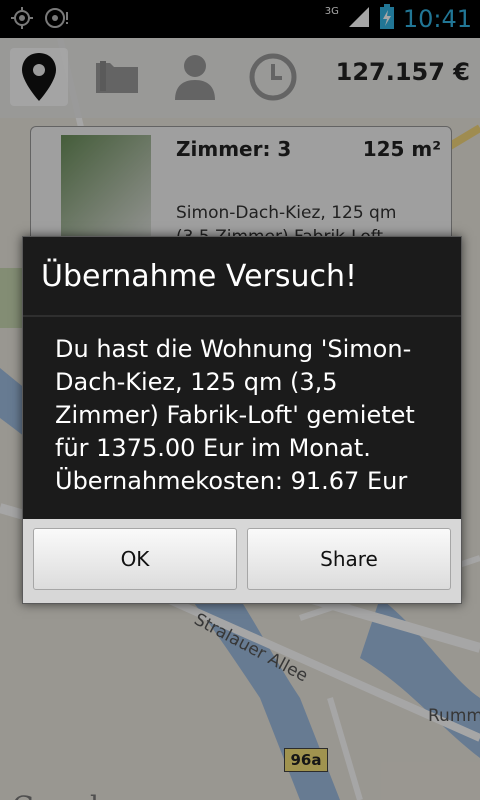 The height and width of the screenshot is (800, 480). What do you see at coordinates (242, 561) in the screenshot?
I see `dialog-button-bar: OK Share` at bounding box center [242, 561].